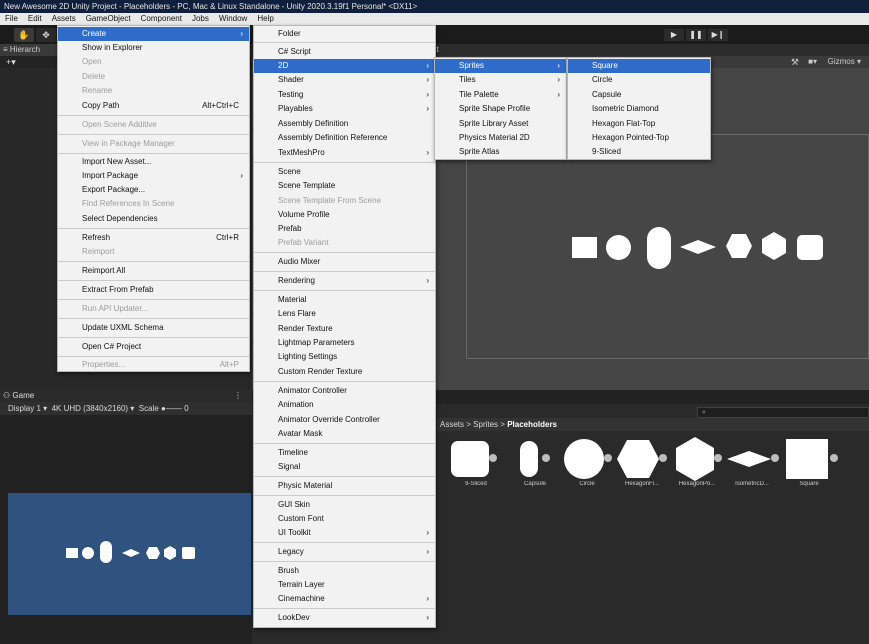 The width and height of the screenshot is (869, 644). Describe the element at coordinates (500, 152) in the screenshot. I see `menu-item-sprite-atlas: Sprite Atlas` at that location.